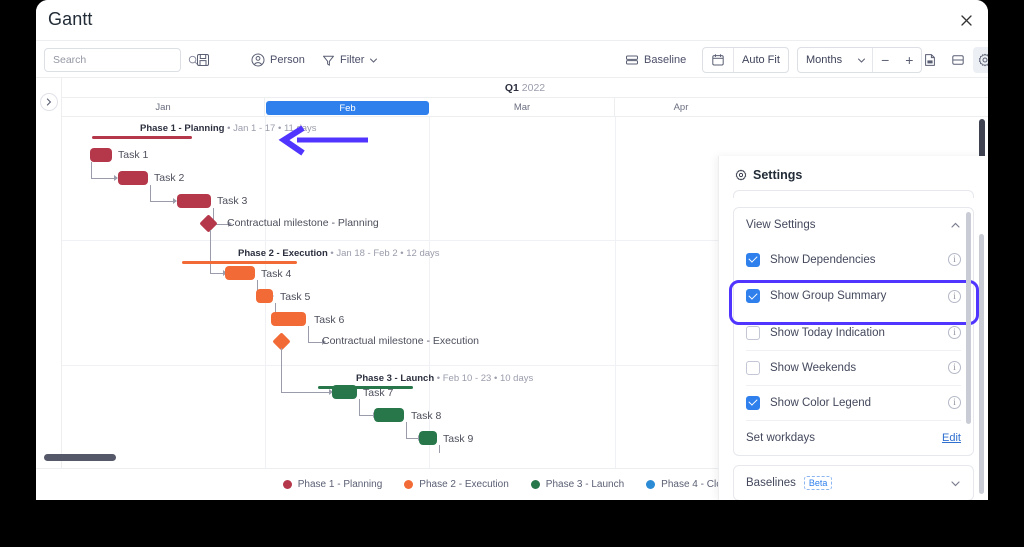 Image resolution: width=1024 pixels, height=547 pixels. I want to click on checkbox-show-color-legend, so click(753, 402).